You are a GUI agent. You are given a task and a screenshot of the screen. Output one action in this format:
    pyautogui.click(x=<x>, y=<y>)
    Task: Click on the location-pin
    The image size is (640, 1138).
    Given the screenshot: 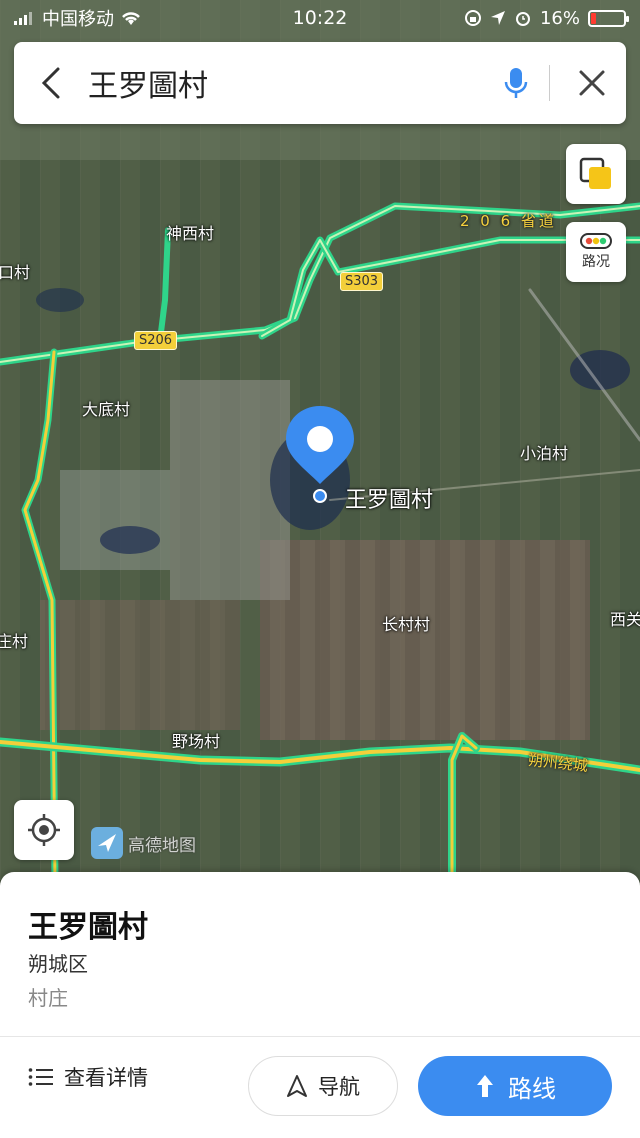 What is the action you would take?
    pyautogui.click(x=320, y=447)
    